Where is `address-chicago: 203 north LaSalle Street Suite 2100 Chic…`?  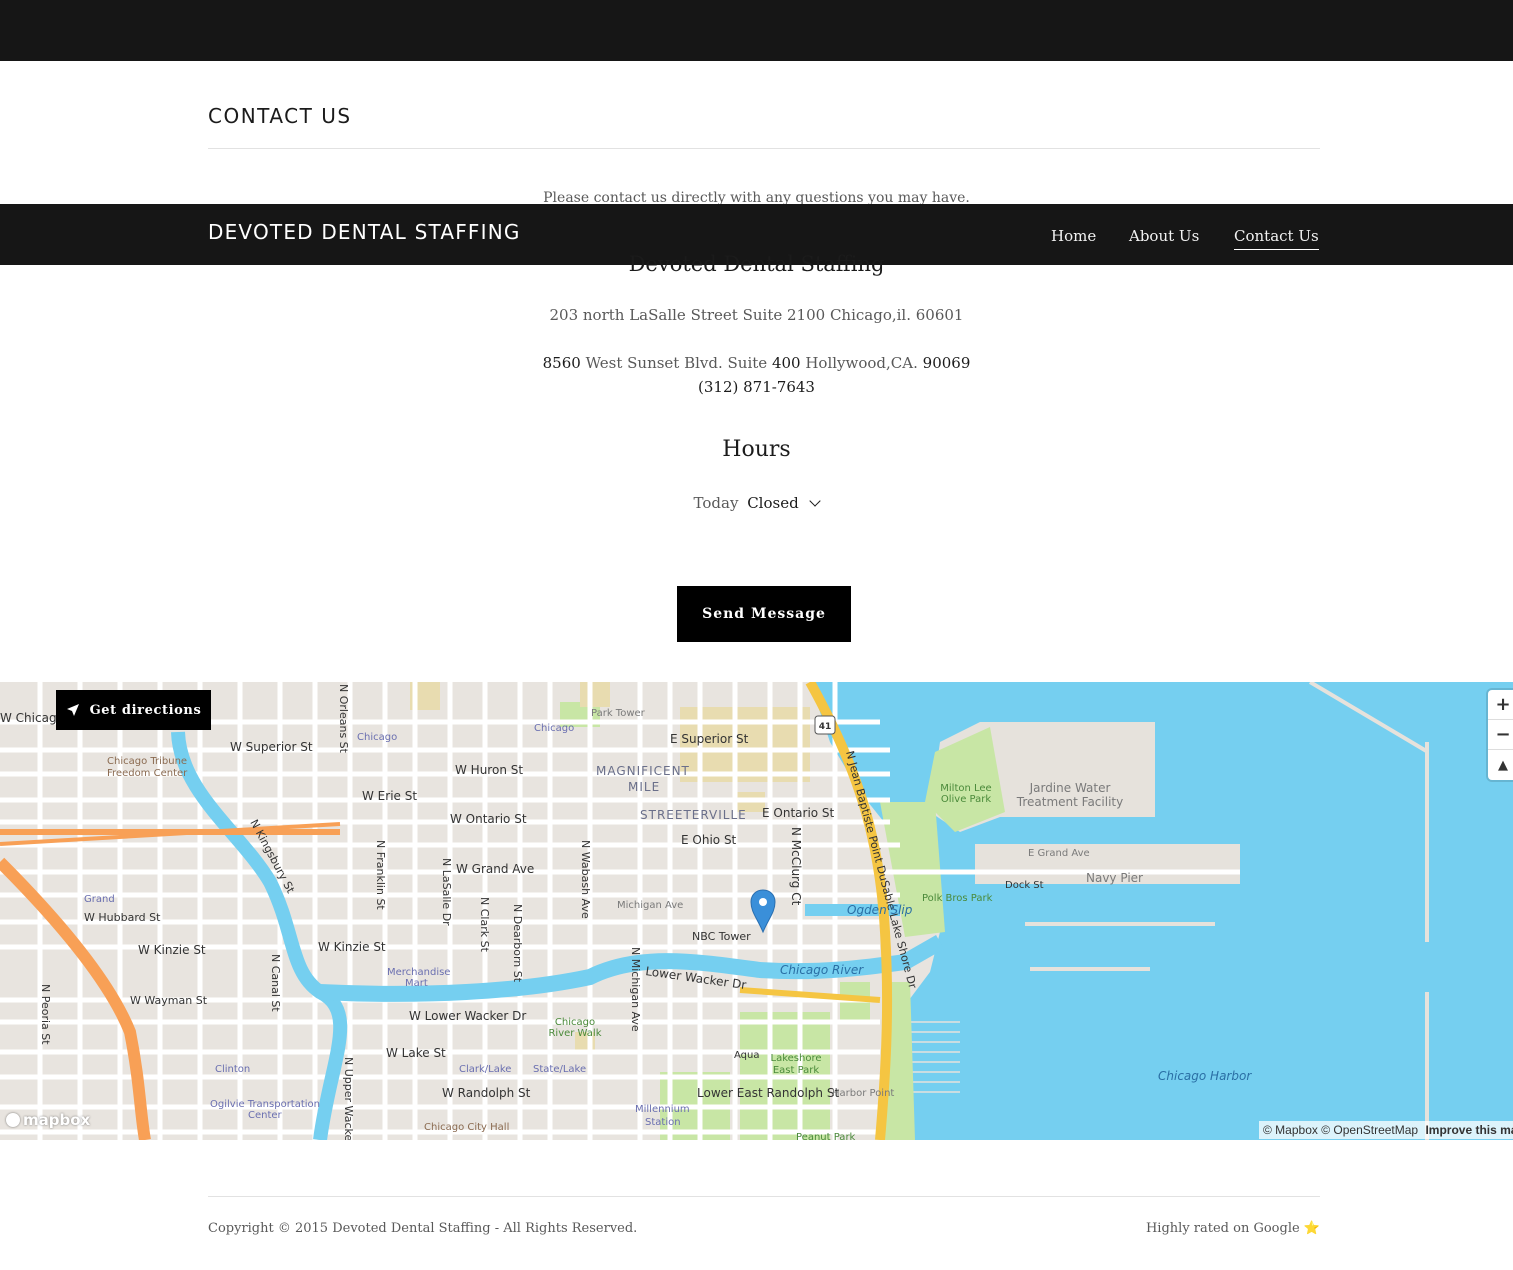 address-chicago: 203 north LaSalle Street Suite 2100 Chic… is located at coordinates (756, 315).